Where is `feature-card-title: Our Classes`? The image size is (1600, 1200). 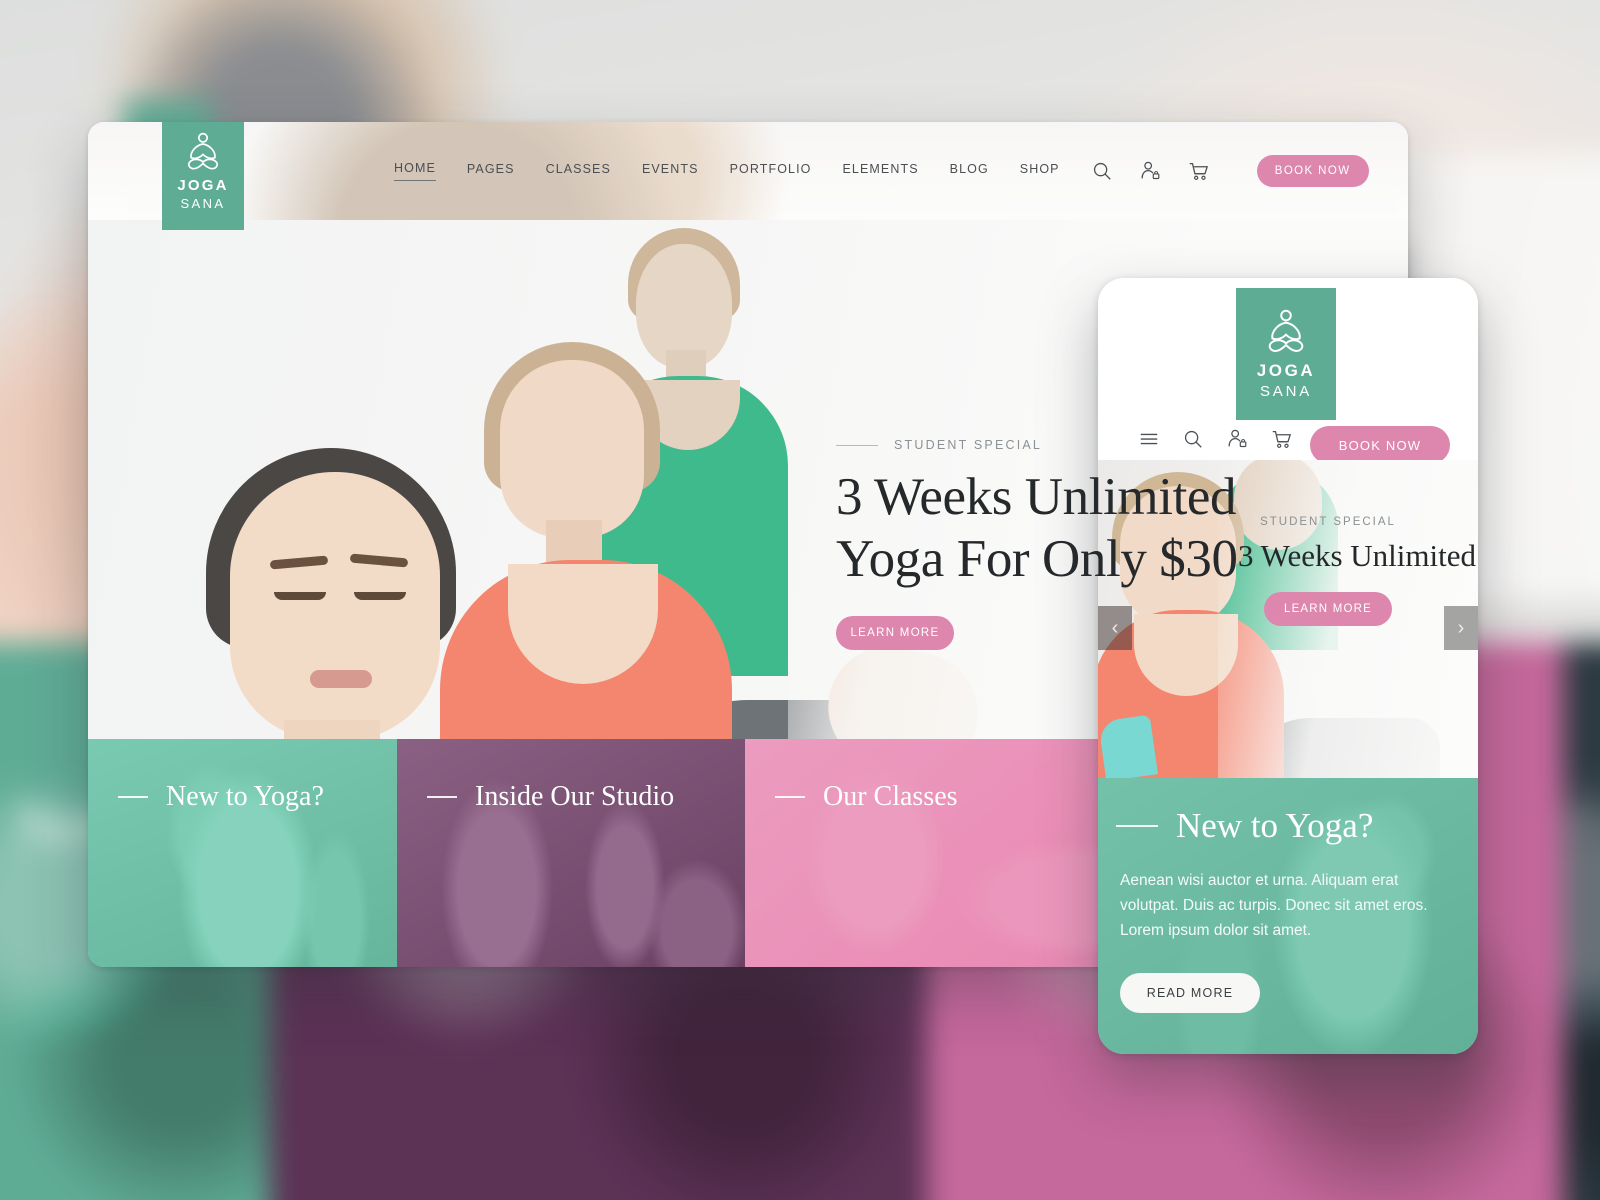 feature-card-title: Our Classes is located at coordinates (890, 796).